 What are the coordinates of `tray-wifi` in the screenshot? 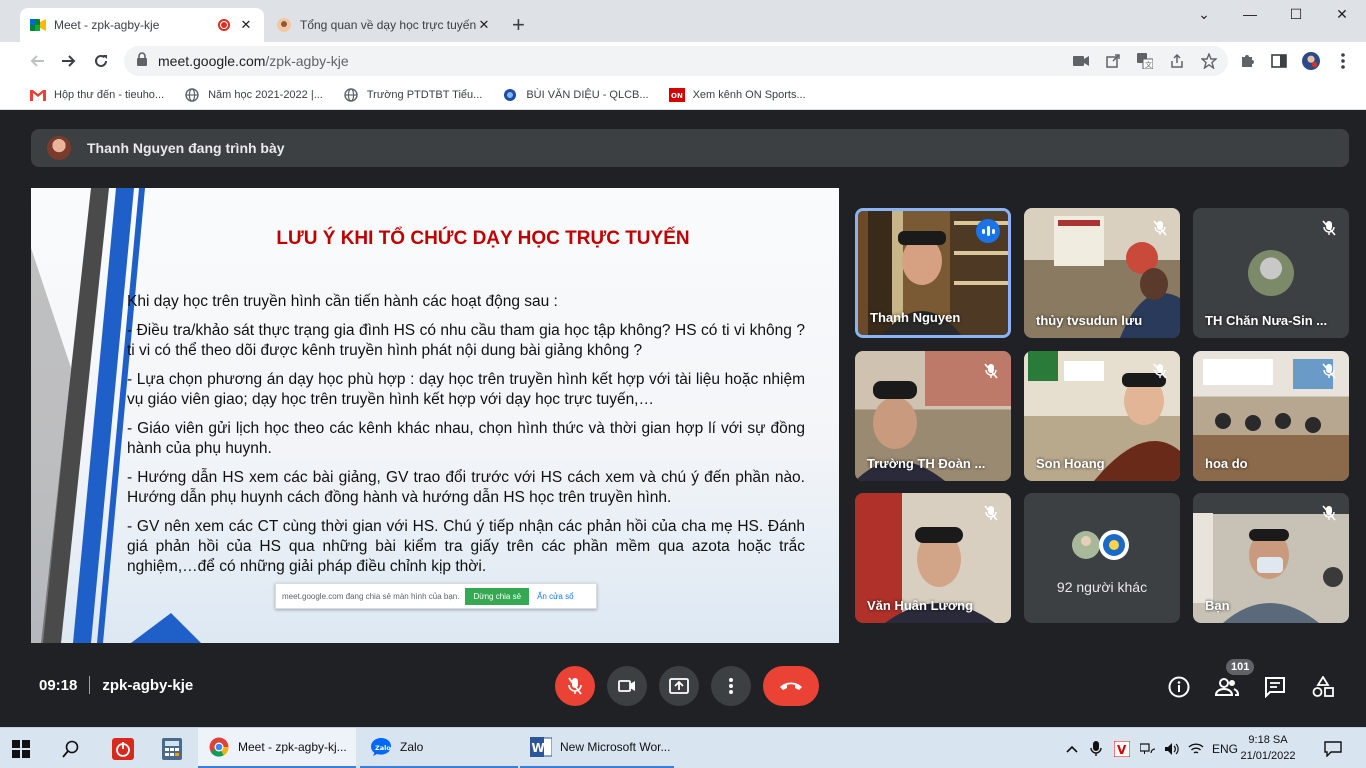 It's located at (1197, 748).